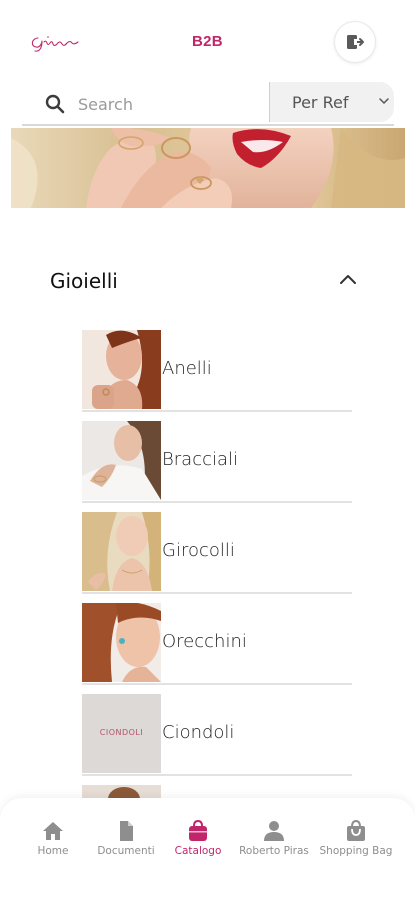 This screenshot has width=415, height=900. I want to click on user-icon, so click(274, 831).